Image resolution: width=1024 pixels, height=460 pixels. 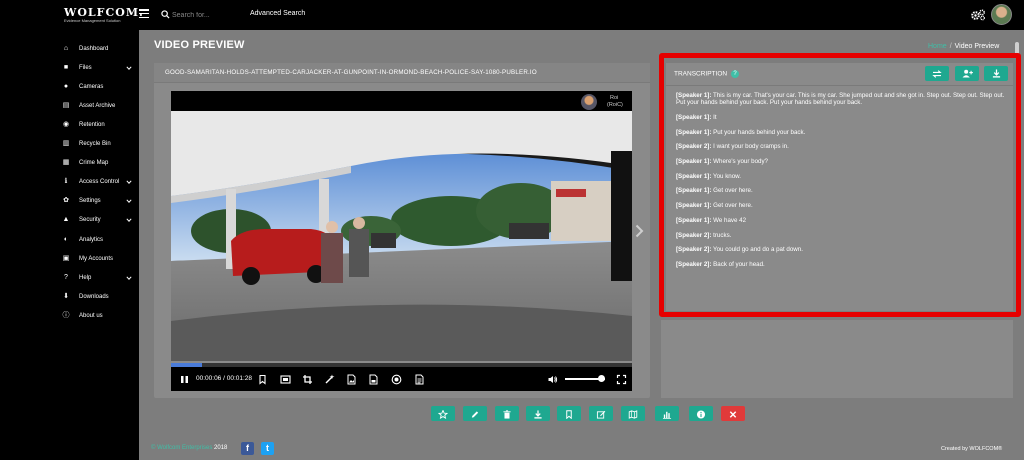 I want to click on star-action-button, so click(x=443, y=413).